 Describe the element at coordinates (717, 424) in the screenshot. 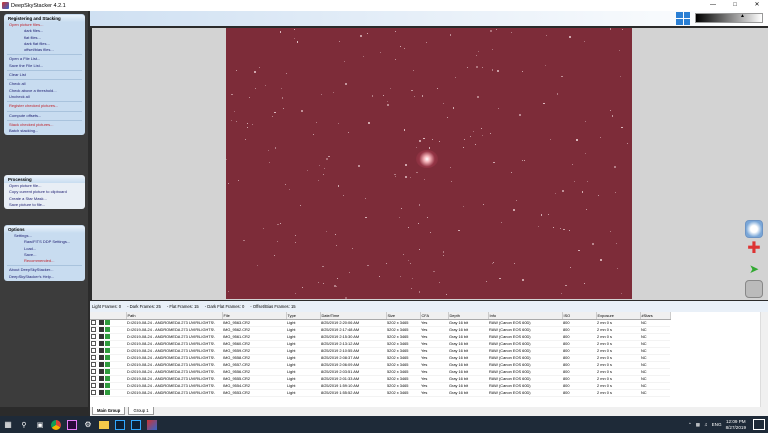

I see `language-indicator: ENG` at that location.